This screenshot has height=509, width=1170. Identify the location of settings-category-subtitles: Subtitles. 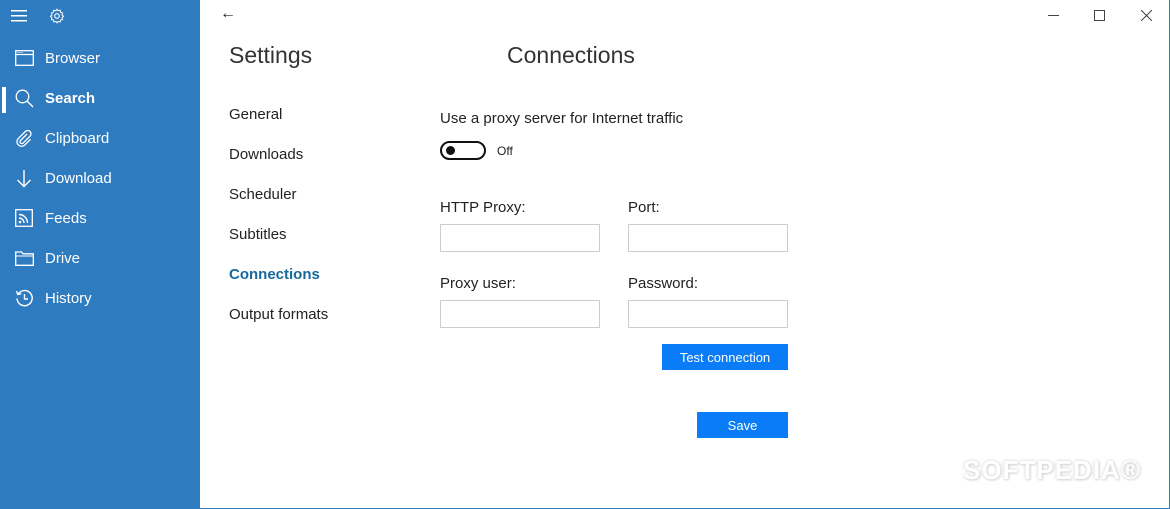
(258, 234).